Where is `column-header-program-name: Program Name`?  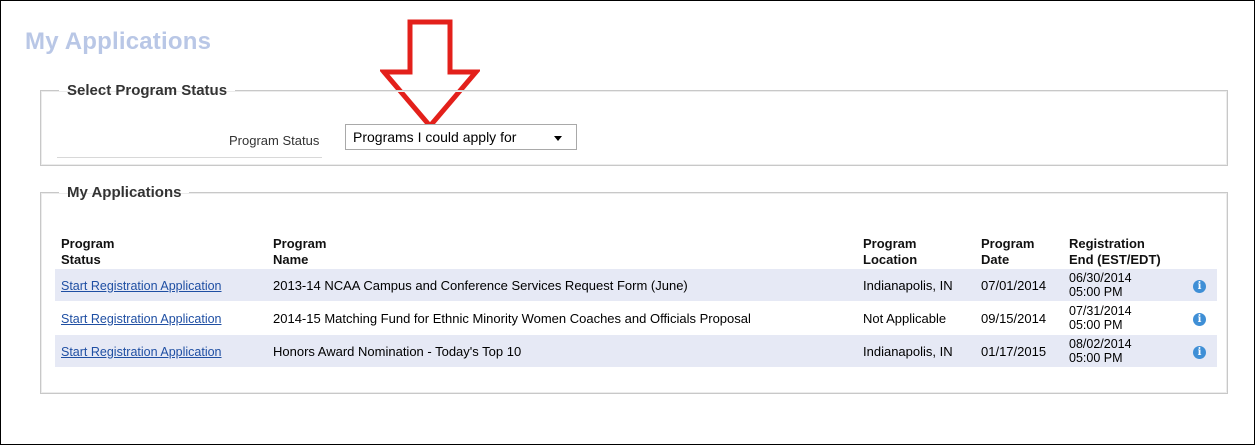
column-header-program-name: Program Name is located at coordinates (300, 251).